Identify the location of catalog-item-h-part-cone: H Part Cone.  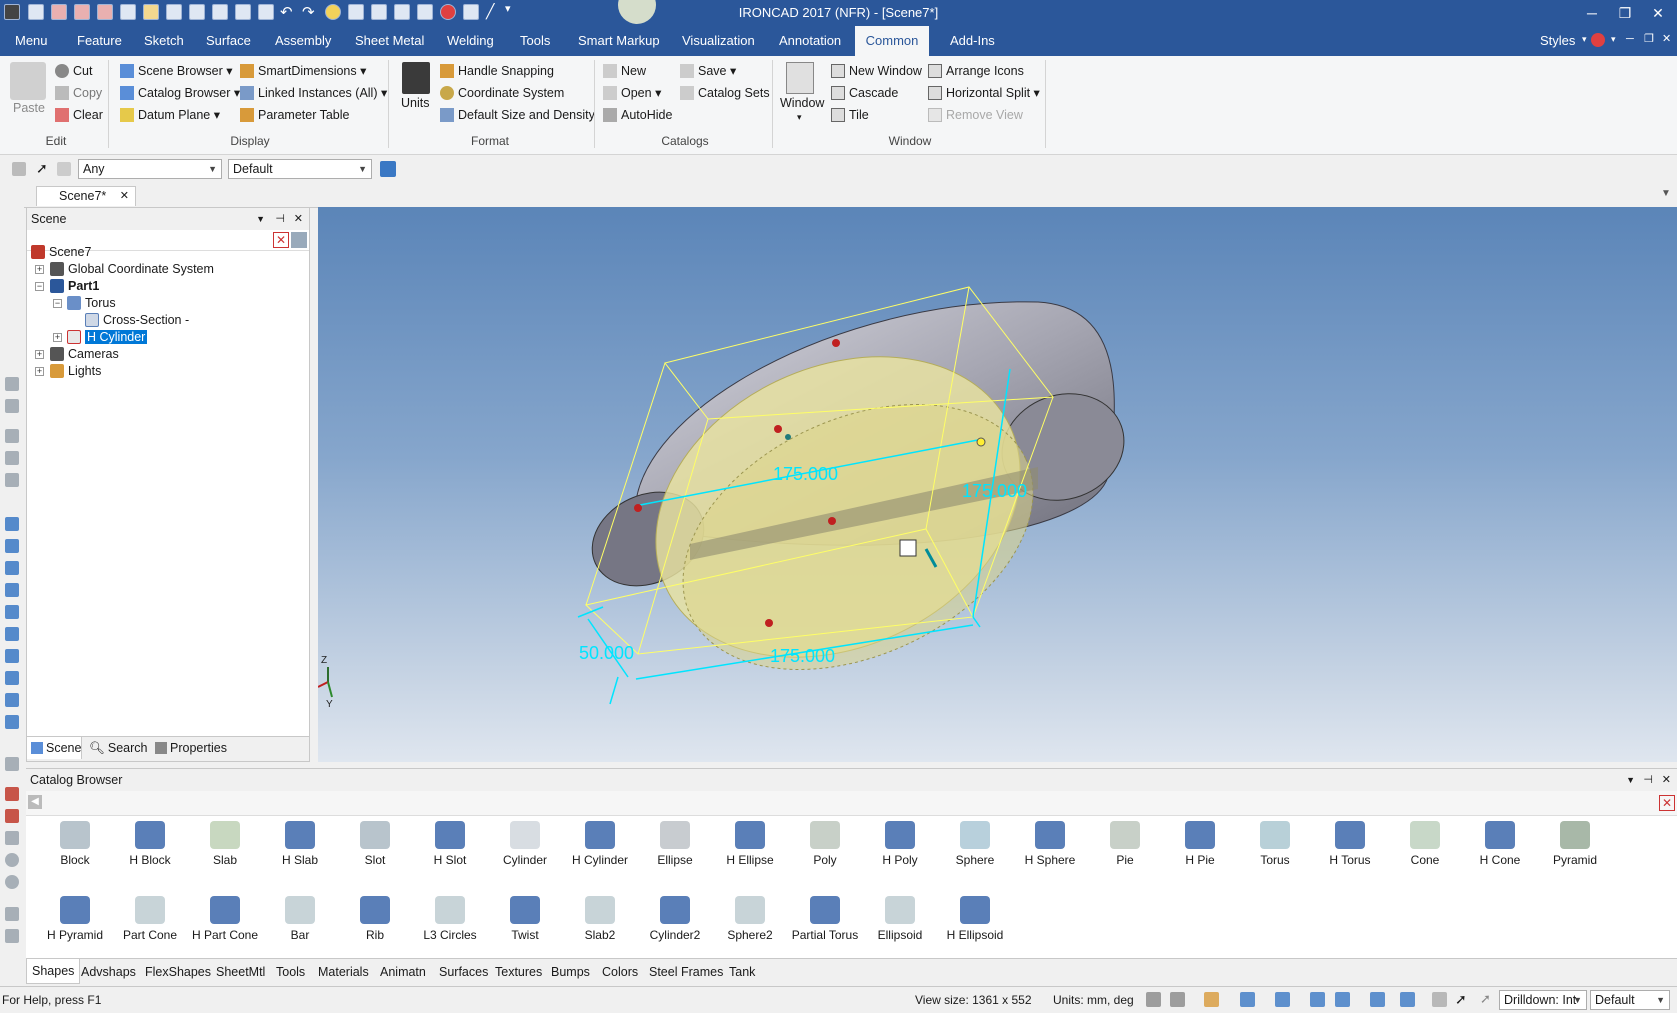
(225, 919).